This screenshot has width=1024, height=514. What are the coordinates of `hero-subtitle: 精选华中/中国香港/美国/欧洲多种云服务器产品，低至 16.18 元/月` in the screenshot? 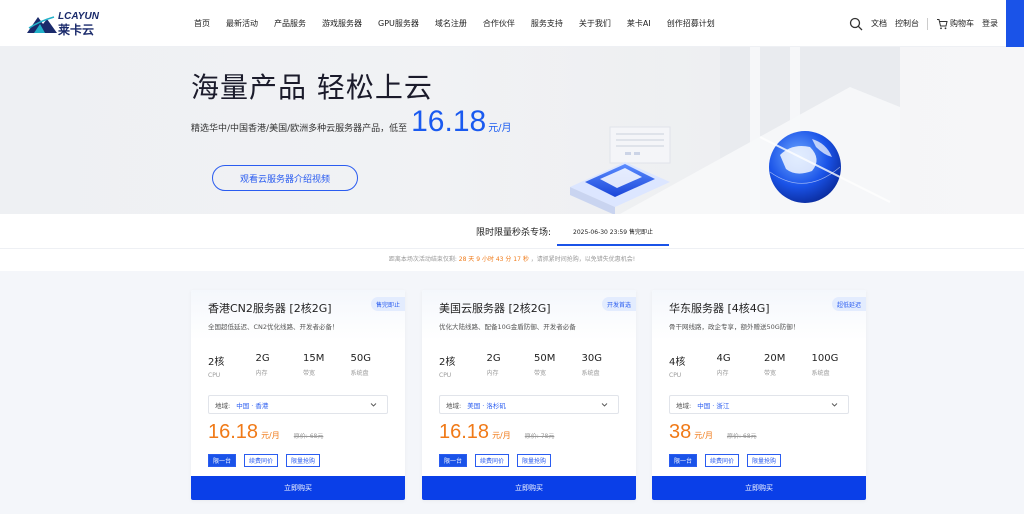 It's located at (351, 122).